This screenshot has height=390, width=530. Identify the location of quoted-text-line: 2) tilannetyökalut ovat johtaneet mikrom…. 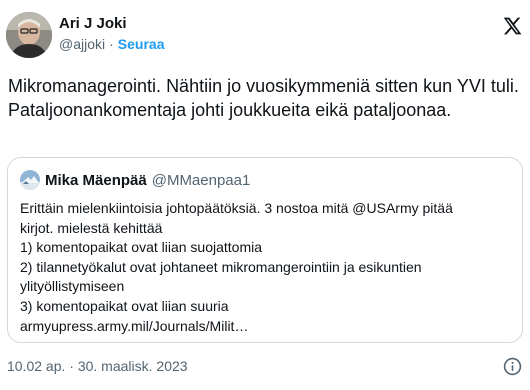
(221, 266).